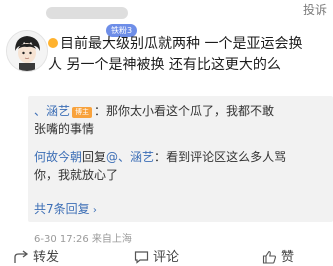  I want to click on reply-target: @、涵艺, so click(130, 157).